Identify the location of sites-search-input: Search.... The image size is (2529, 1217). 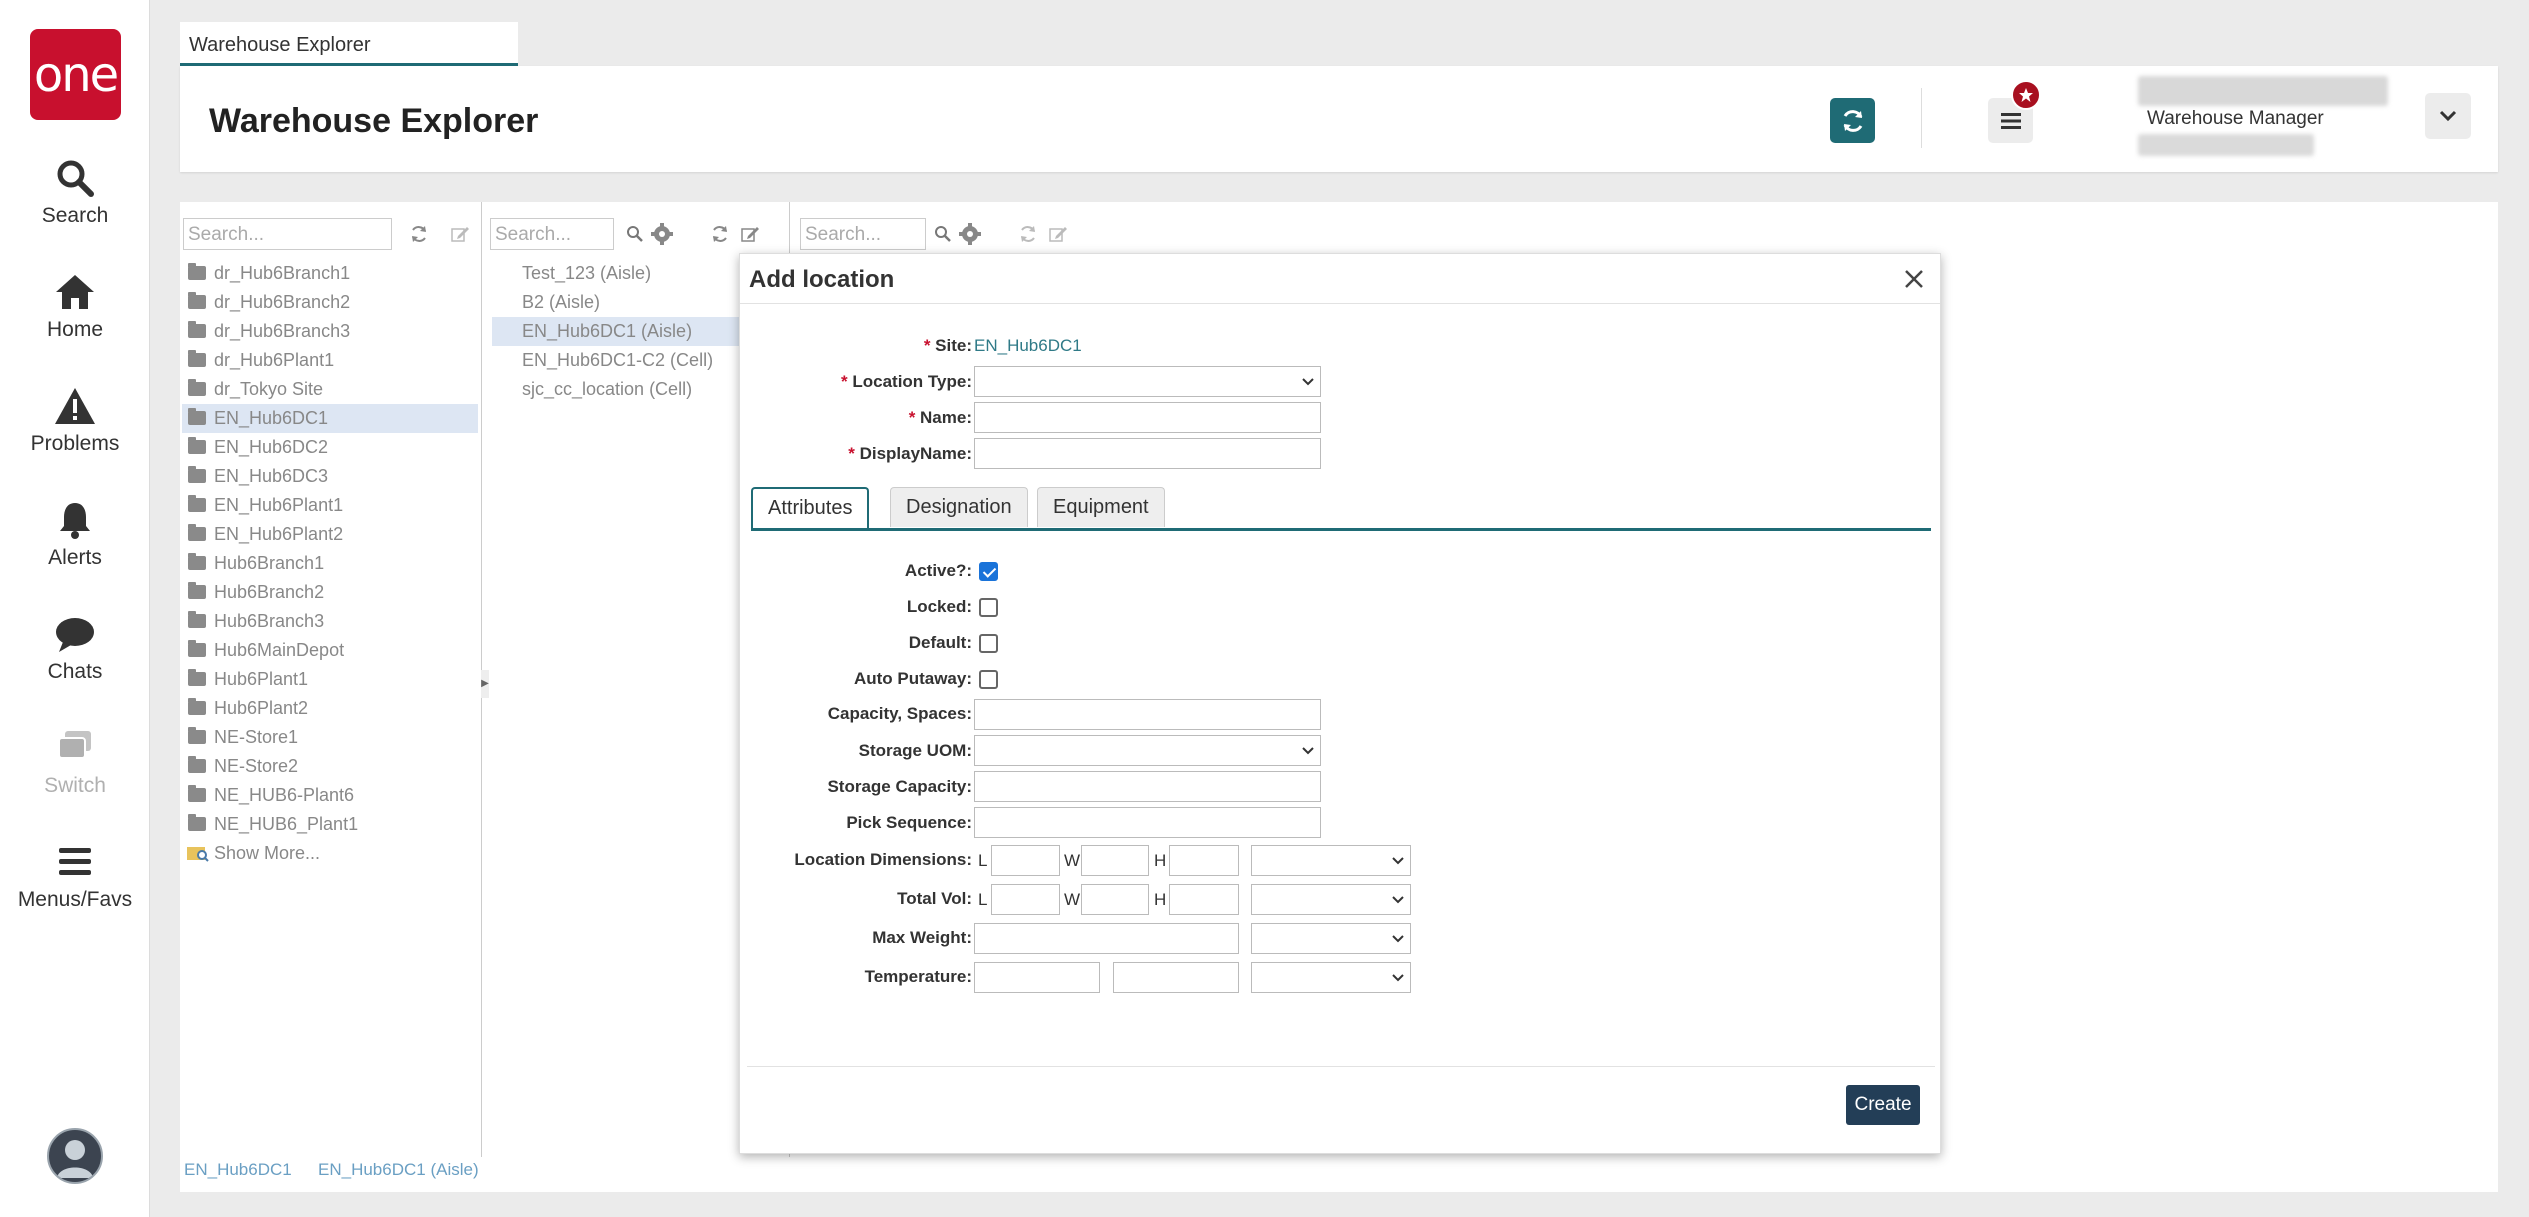
(287, 234).